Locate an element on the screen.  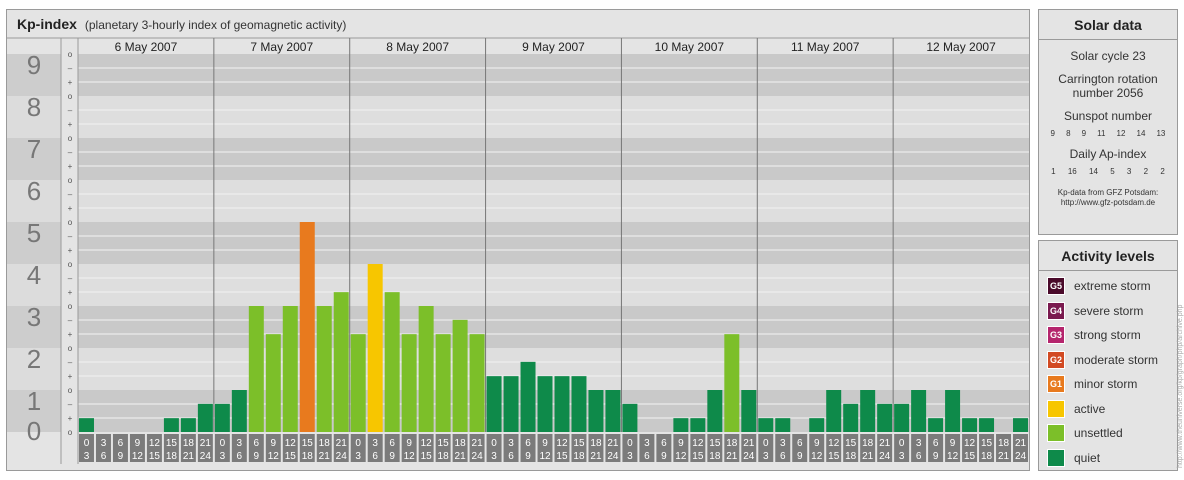
level-label: quiet is located at coordinates (1087, 457).